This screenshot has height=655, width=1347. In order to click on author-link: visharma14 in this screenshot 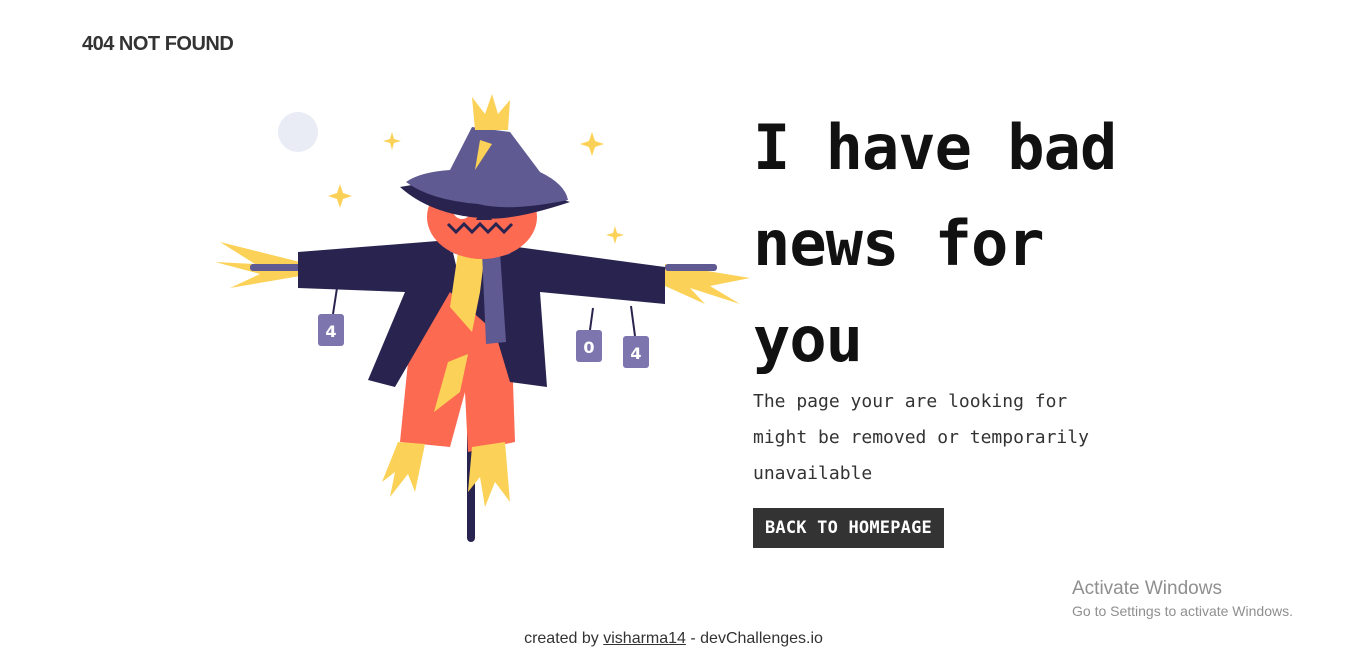, I will do `click(644, 638)`.